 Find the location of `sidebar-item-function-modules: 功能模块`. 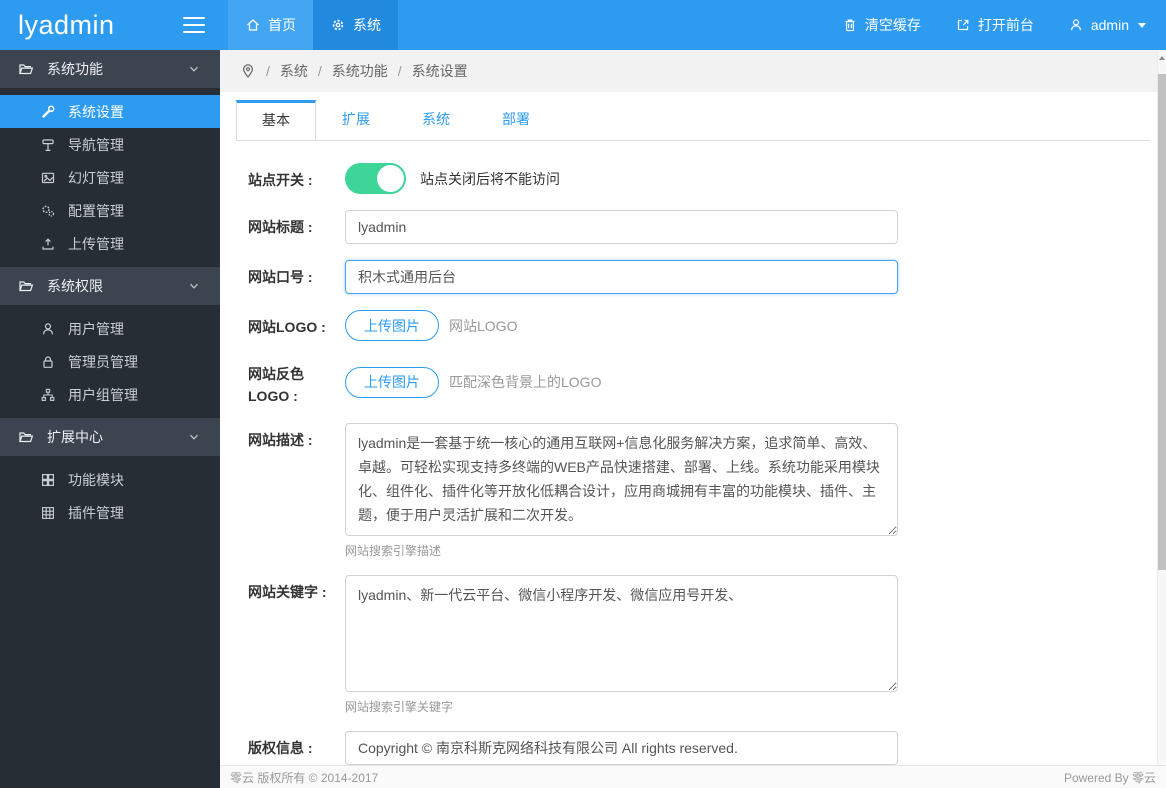

sidebar-item-function-modules: 功能模块 is located at coordinates (110, 479).